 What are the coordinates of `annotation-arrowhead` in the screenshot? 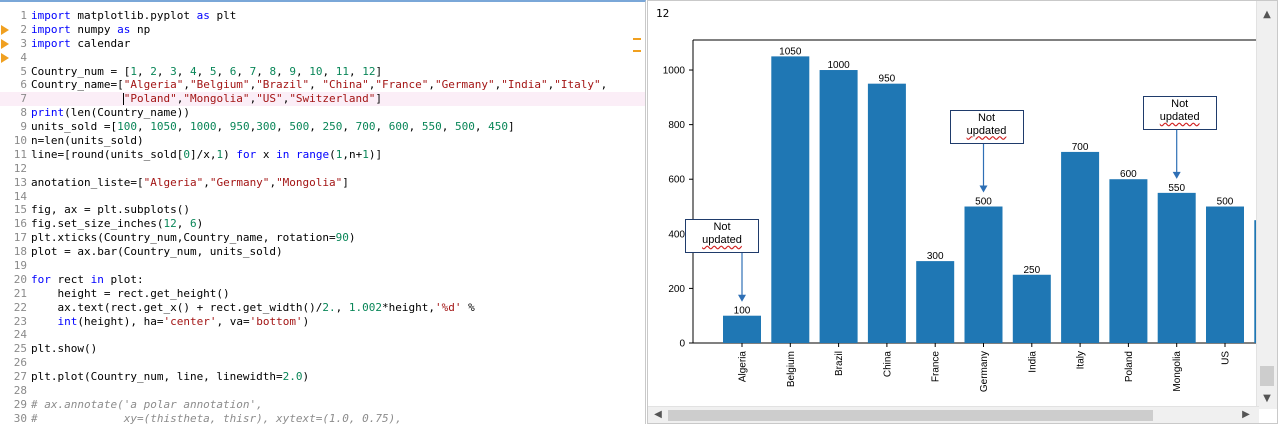 It's located at (983, 189).